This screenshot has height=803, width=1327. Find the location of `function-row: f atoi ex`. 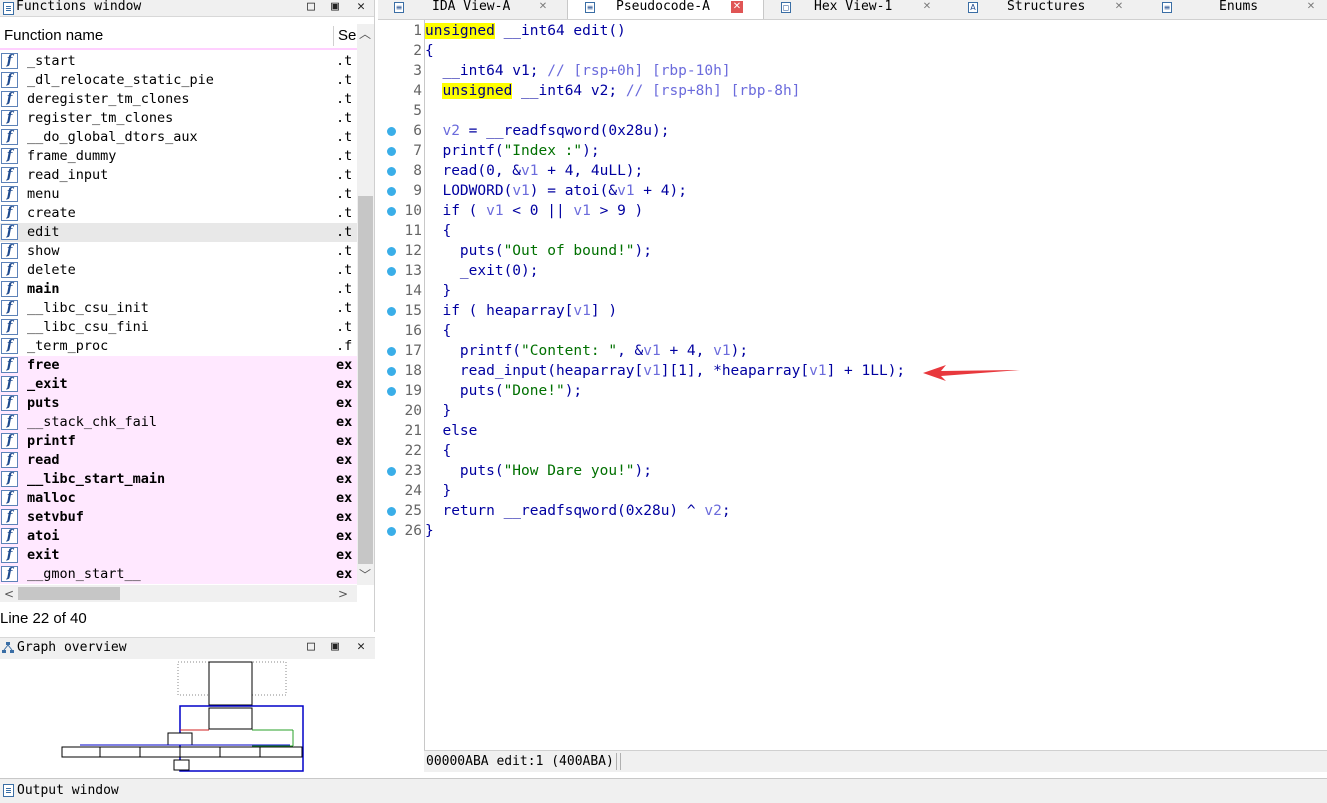

function-row: f atoi ex is located at coordinates (178, 536).